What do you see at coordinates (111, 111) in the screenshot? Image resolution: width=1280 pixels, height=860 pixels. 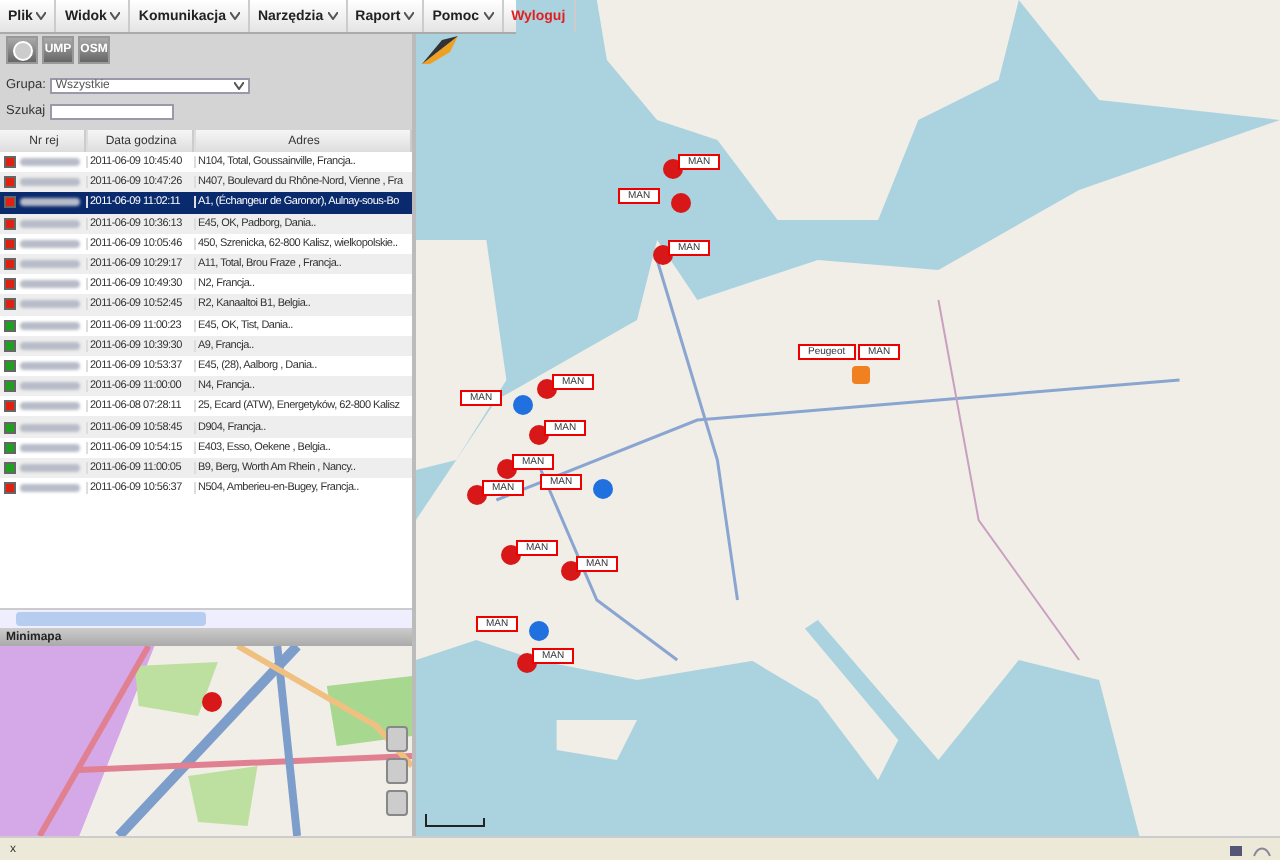 I see `search-field` at bounding box center [111, 111].